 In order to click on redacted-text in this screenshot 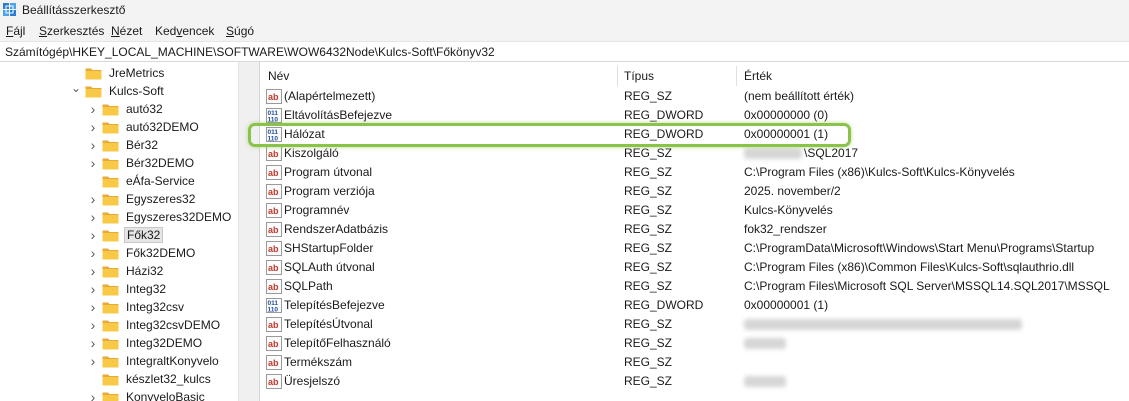, I will do `click(765, 343)`.